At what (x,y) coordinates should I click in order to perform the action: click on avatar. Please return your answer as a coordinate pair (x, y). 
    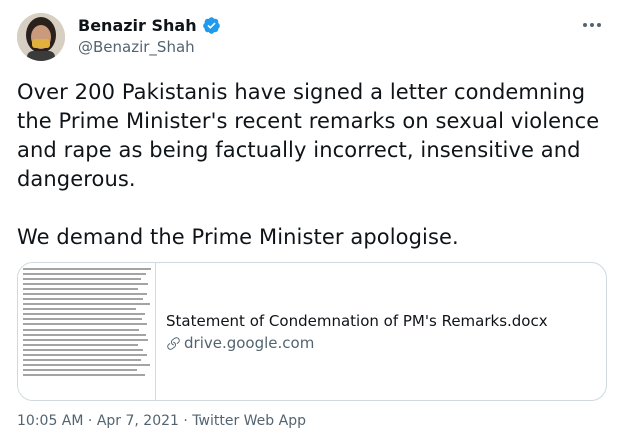
    Looking at the image, I should click on (41, 37).